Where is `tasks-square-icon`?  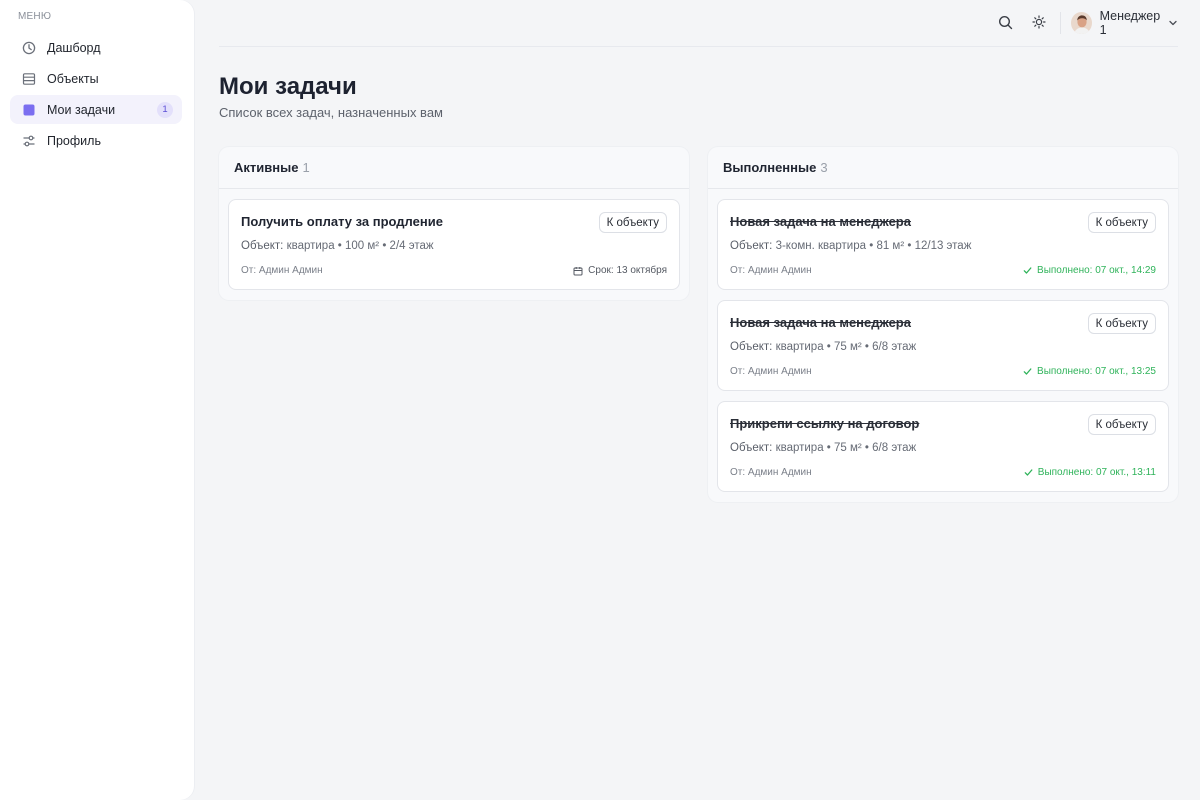
tasks-square-icon is located at coordinates (29, 110).